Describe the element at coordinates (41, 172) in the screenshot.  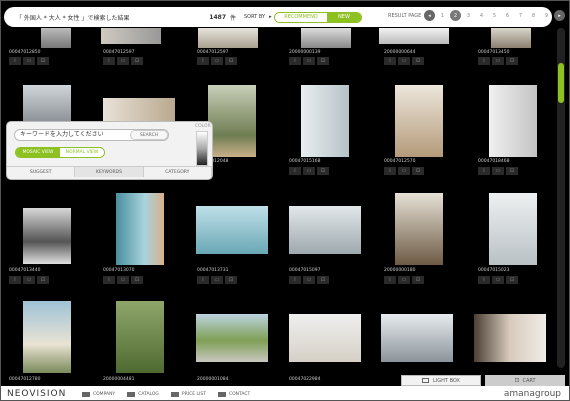
I see `tab-suggest: SUGGEST` at that location.